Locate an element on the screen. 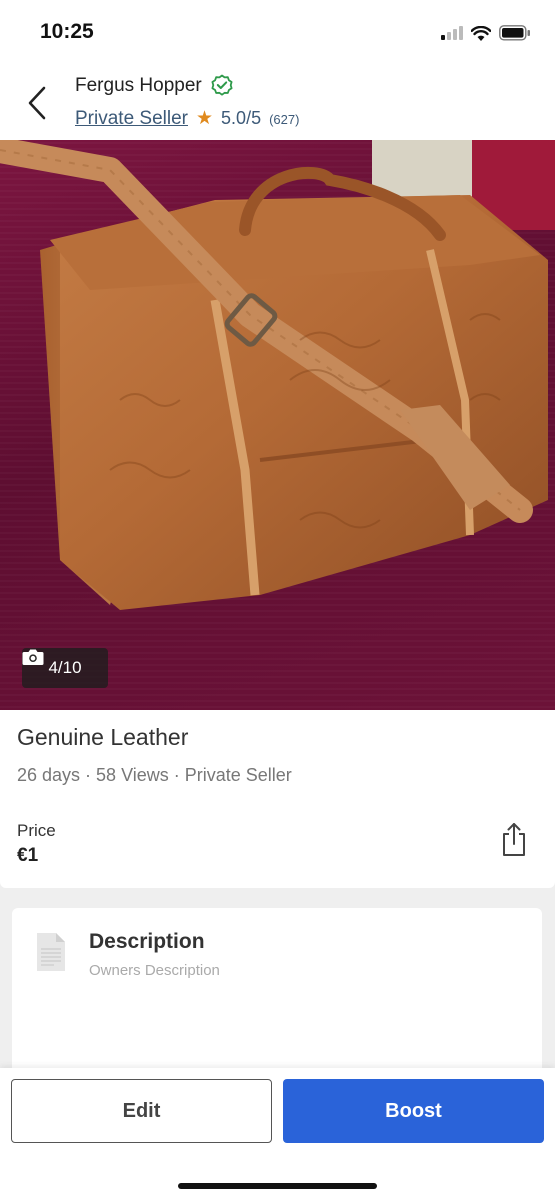 This screenshot has width=555, height=1200. status-bar: 10:25 is located at coordinates (277, 31).